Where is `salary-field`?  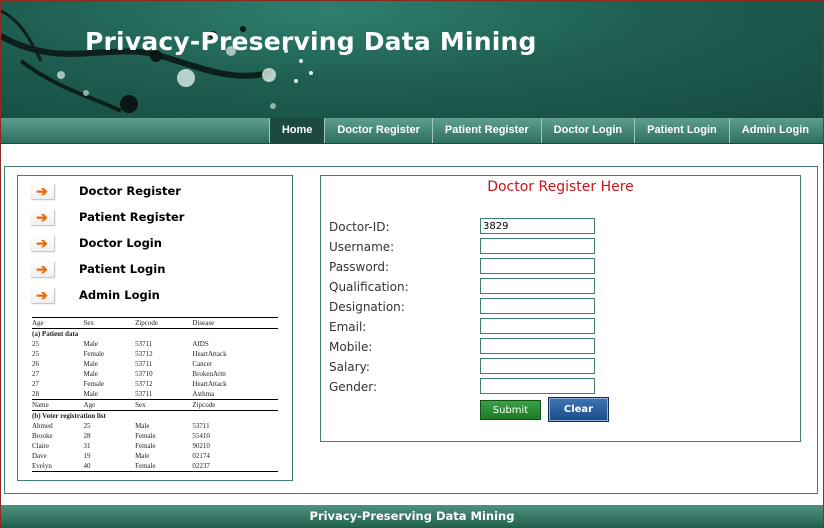
salary-field is located at coordinates (537, 366).